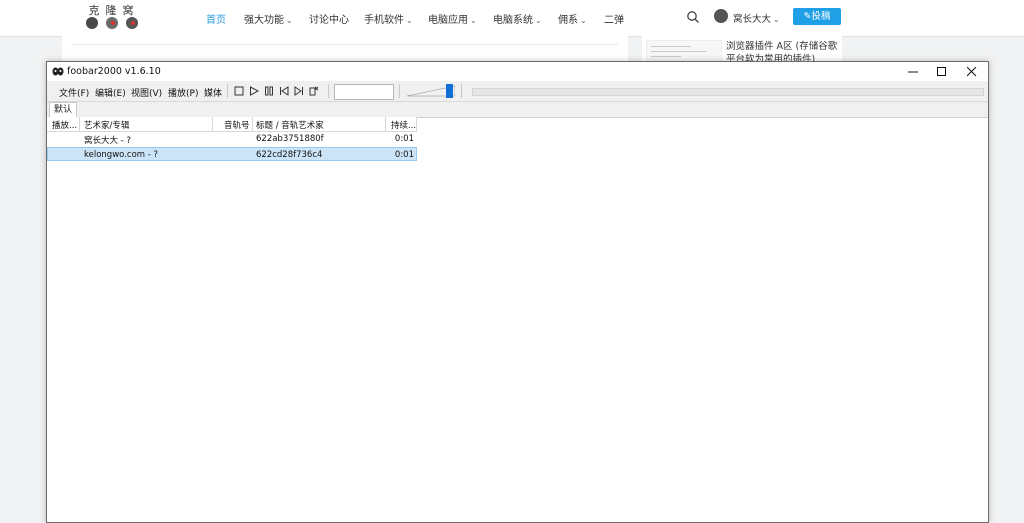  I want to click on window-titlebar: foobar2000 v1.6.10, so click(517, 71).